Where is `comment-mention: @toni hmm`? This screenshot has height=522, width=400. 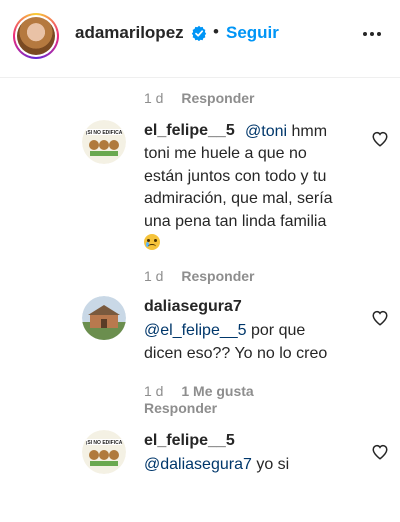
comment-mention: @toni hmm is located at coordinates (286, 132).